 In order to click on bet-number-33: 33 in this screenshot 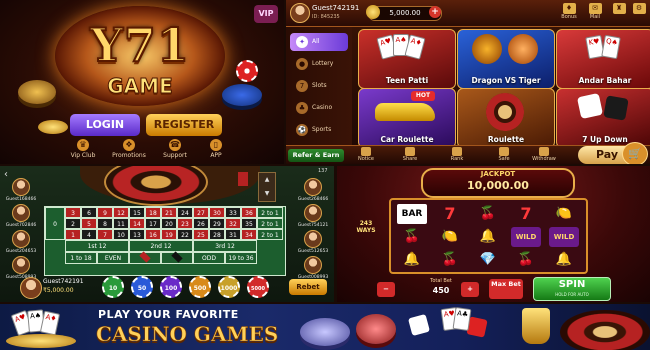, I will do `click(233, 212)`.